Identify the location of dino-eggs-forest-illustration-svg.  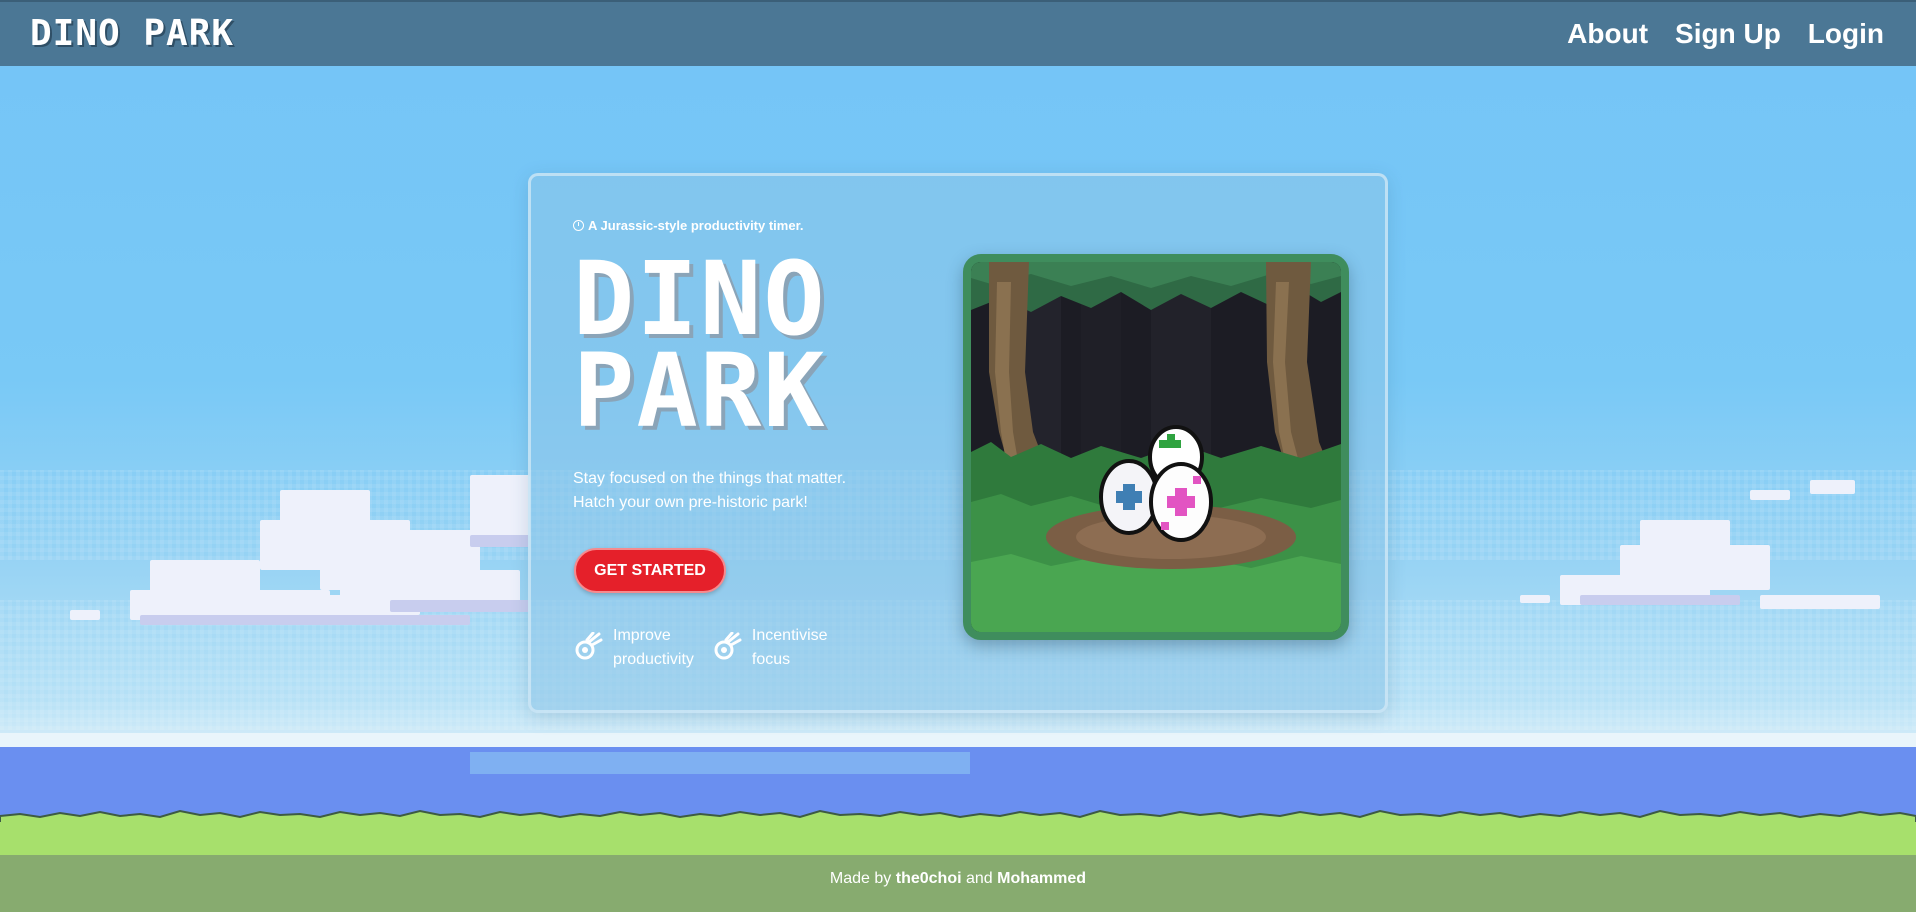
(1156, 447).